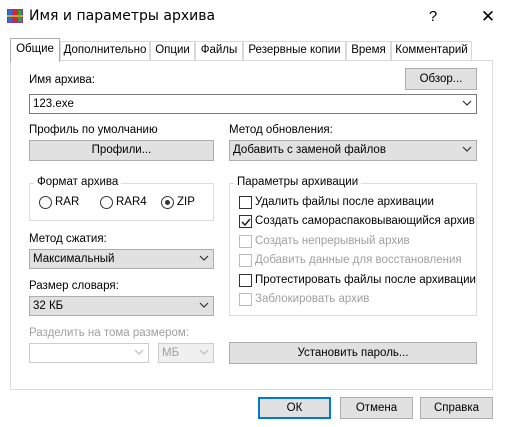  I want to click on checkbox-solid-archive, so click(245, 241).